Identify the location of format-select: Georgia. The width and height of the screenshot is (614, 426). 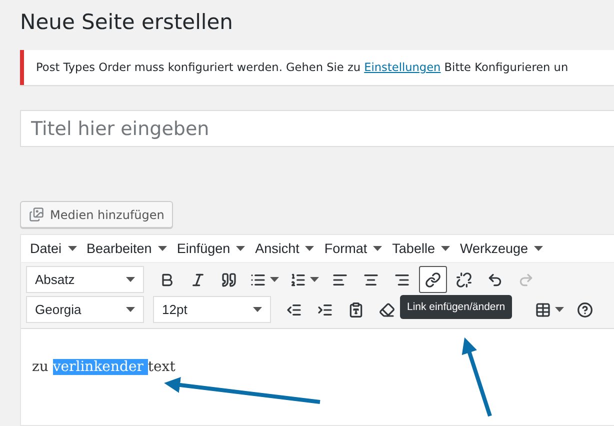
(85, 309).